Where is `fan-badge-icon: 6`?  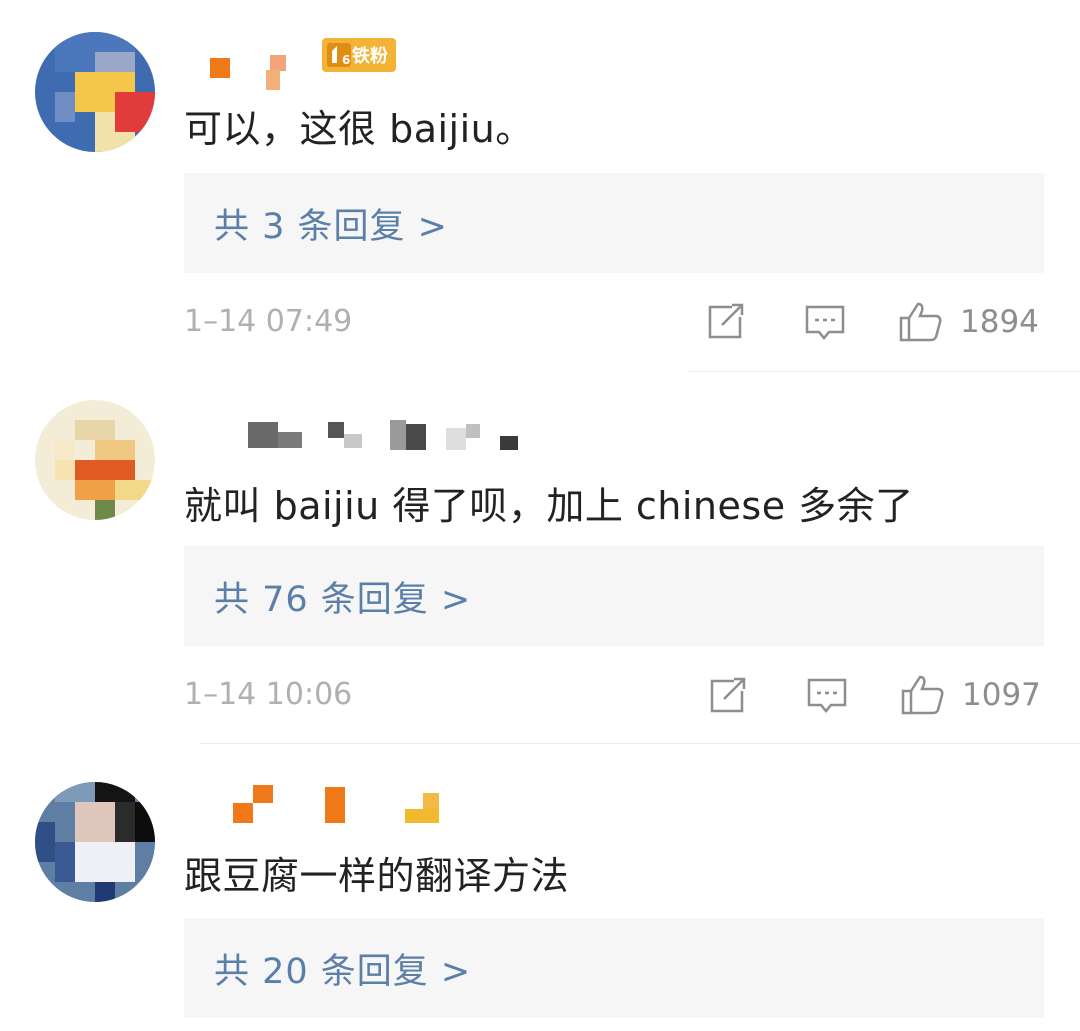 fan-badge-icon: 6 is located at coordinates (339, 55).